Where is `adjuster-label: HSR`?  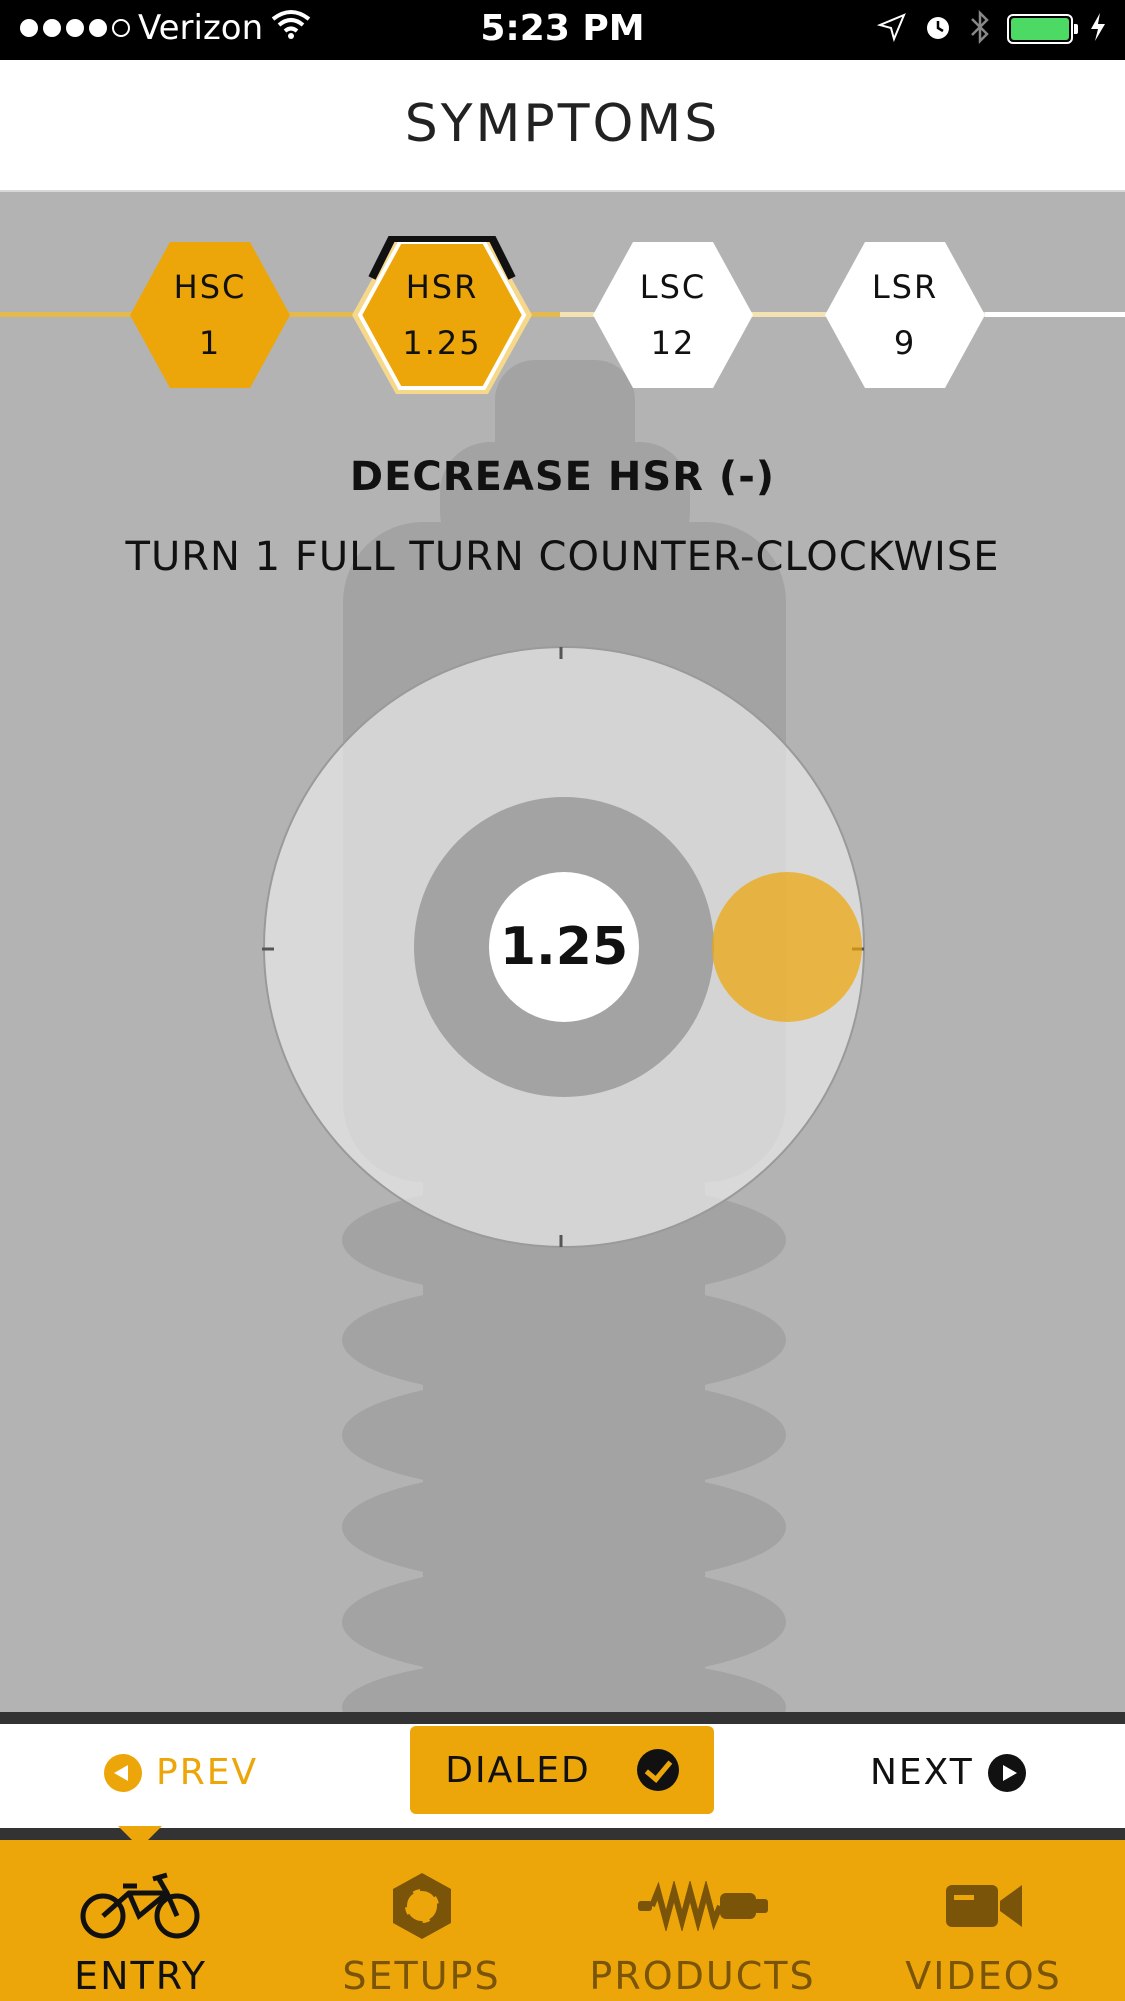
adjuster-label: HSR is located at coordinates (442, 287).